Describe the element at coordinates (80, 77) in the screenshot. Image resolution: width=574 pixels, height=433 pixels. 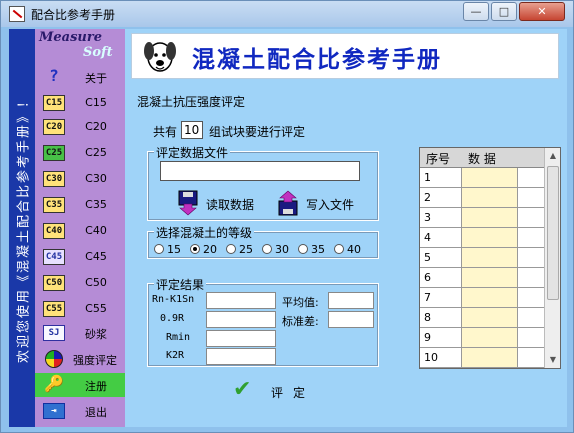
I see `sidebar-item-about: ? 关于` at that location.